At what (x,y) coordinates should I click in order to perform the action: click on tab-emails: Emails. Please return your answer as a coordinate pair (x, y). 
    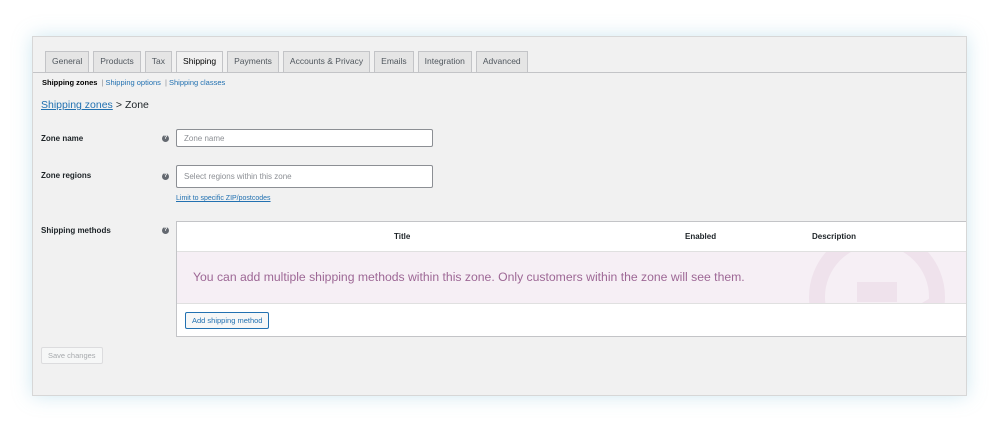
    Looking at the image, I should click on (394, 61).